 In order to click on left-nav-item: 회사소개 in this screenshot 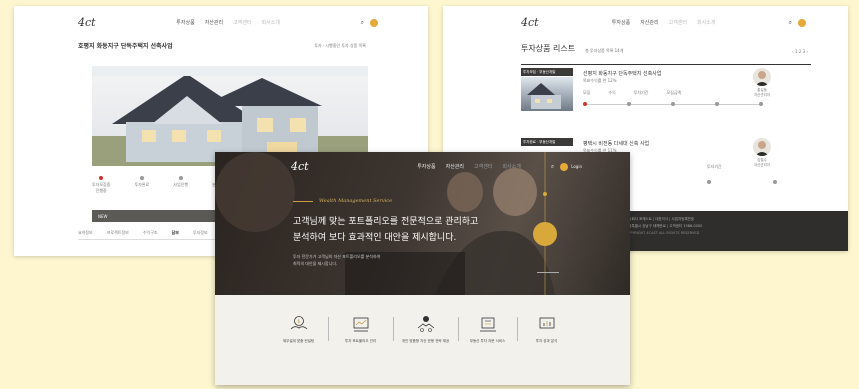, I will do `click(271, 22)`.